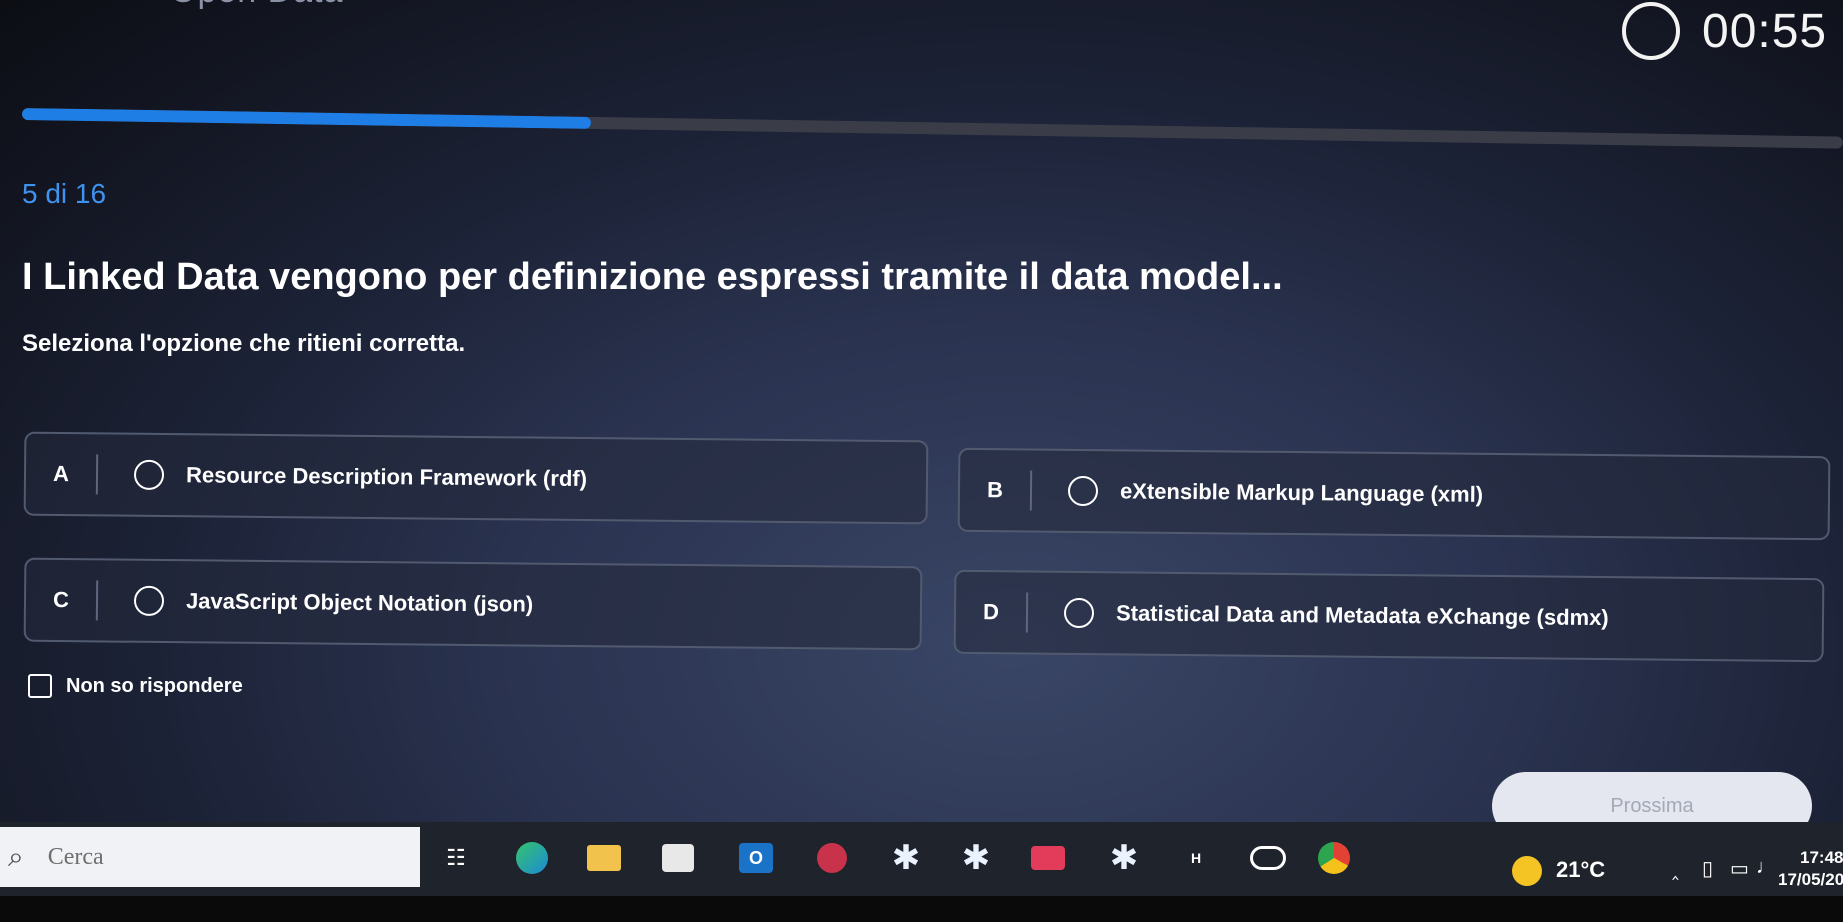 The width and height of the screenshot is (1843, 922). Describe the element at coordinates (359, 602) in the screenshot. I see `option-label: JavaScript Object Notation (json)` at that location.